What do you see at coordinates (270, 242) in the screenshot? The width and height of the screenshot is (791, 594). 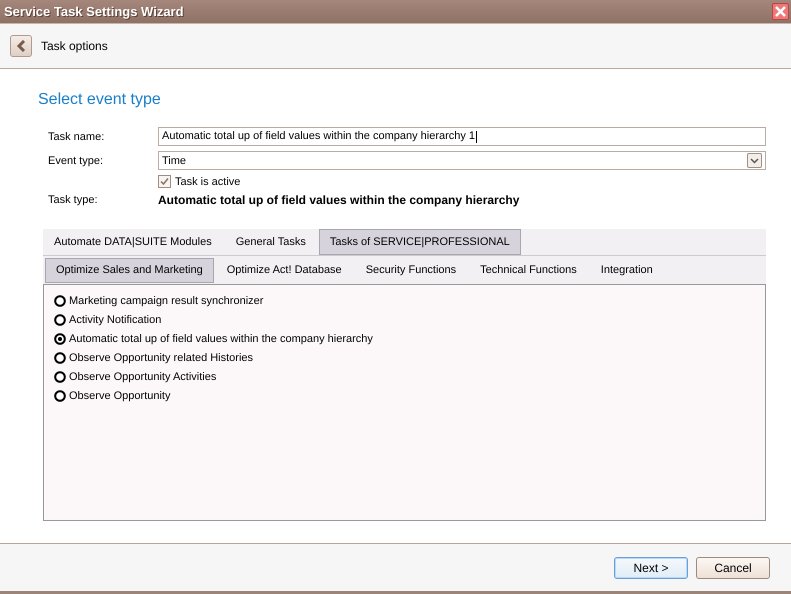 I see `tab: General Tasks` at bounding box center [270, 242].